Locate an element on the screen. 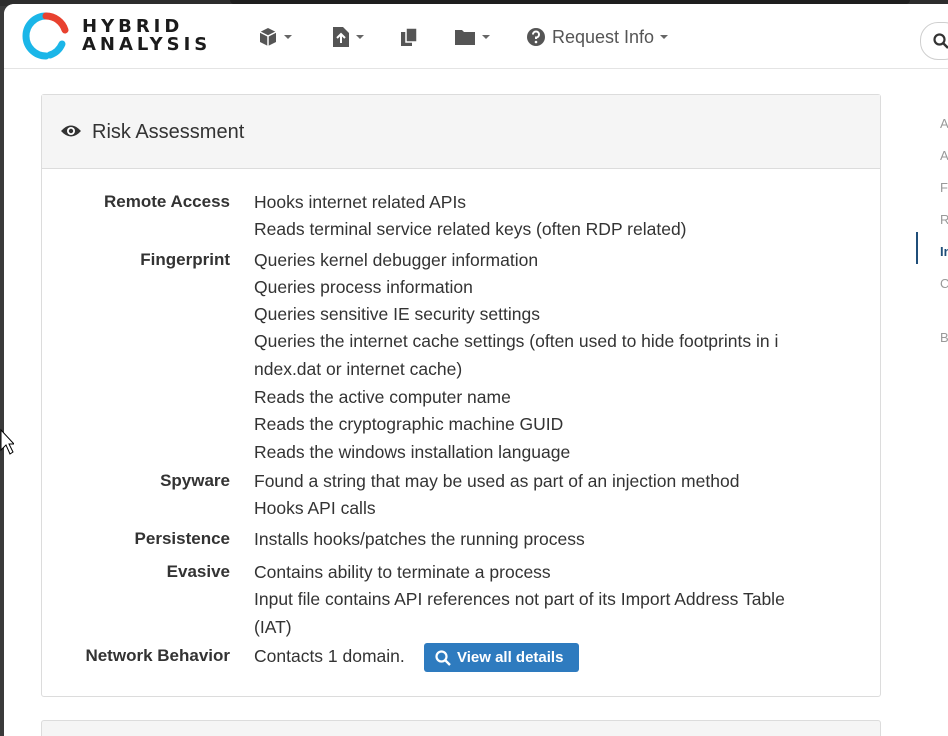 This screenshot has width=948, height=736. search-button is located at coordinates (934, 41).